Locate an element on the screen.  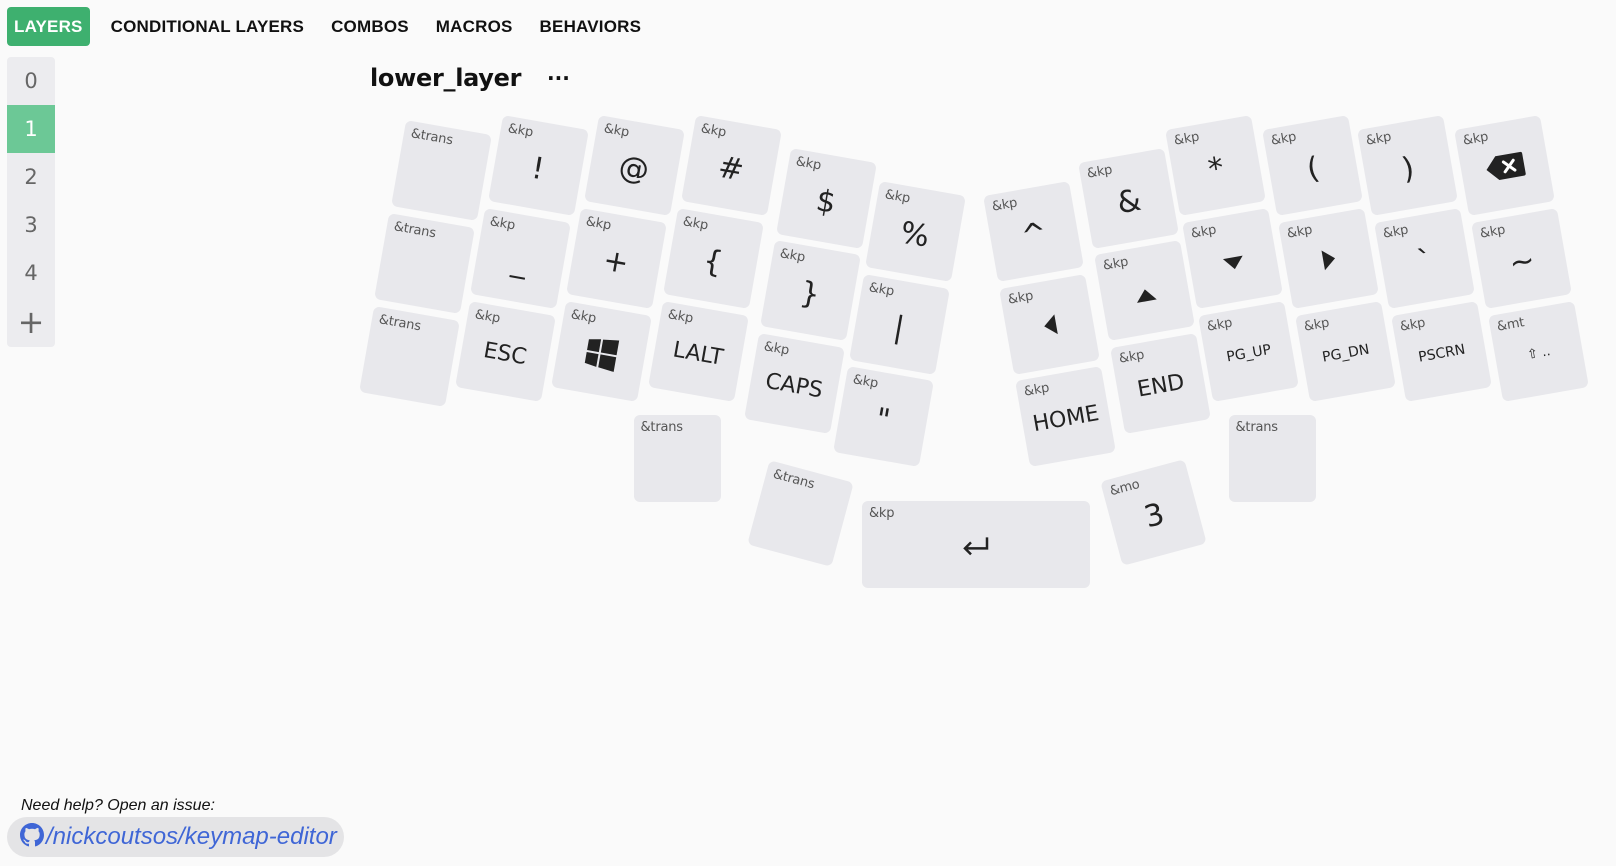
key-legend: CAPS is located at coordinates (794, 385).